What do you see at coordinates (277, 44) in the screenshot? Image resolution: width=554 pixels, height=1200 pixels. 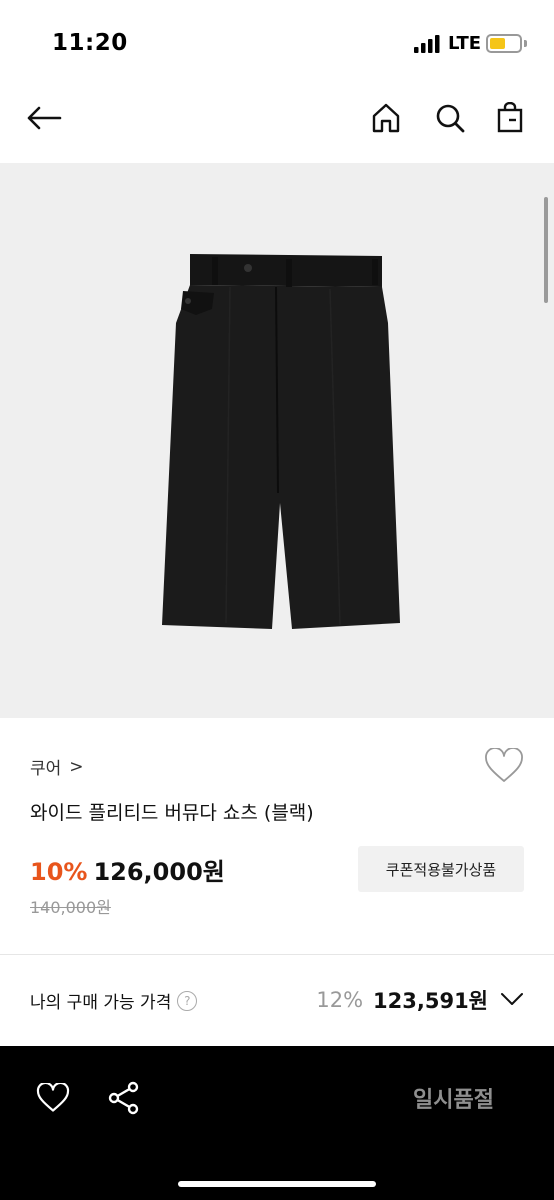 I see `status-bar: 11:20 LTE` at bounding box center [277, 44].